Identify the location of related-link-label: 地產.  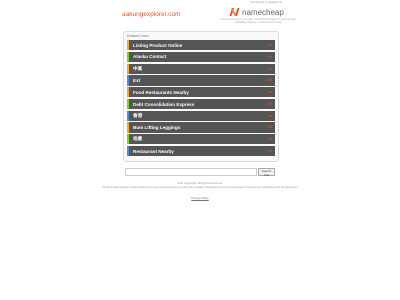
(138, 139).